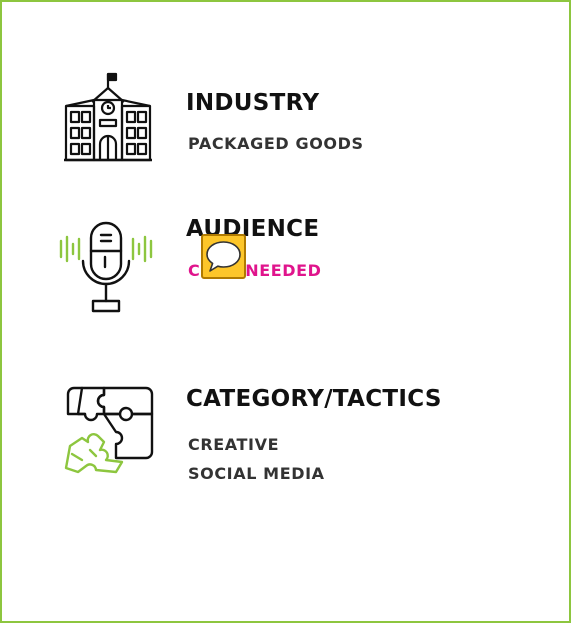 This screenshot has height=623, width=571. Describe the element at coordinates (109, 430) in the screenshot. I see `puzzle-icon` at that location.